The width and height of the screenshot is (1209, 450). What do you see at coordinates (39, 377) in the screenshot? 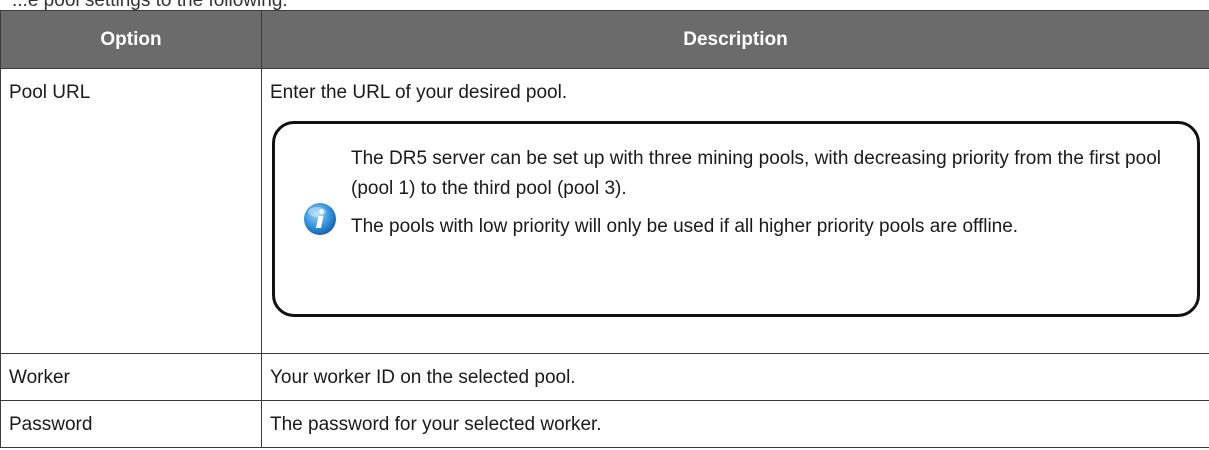
I see `option-worker: Worker` at bounding box center [39, 377].